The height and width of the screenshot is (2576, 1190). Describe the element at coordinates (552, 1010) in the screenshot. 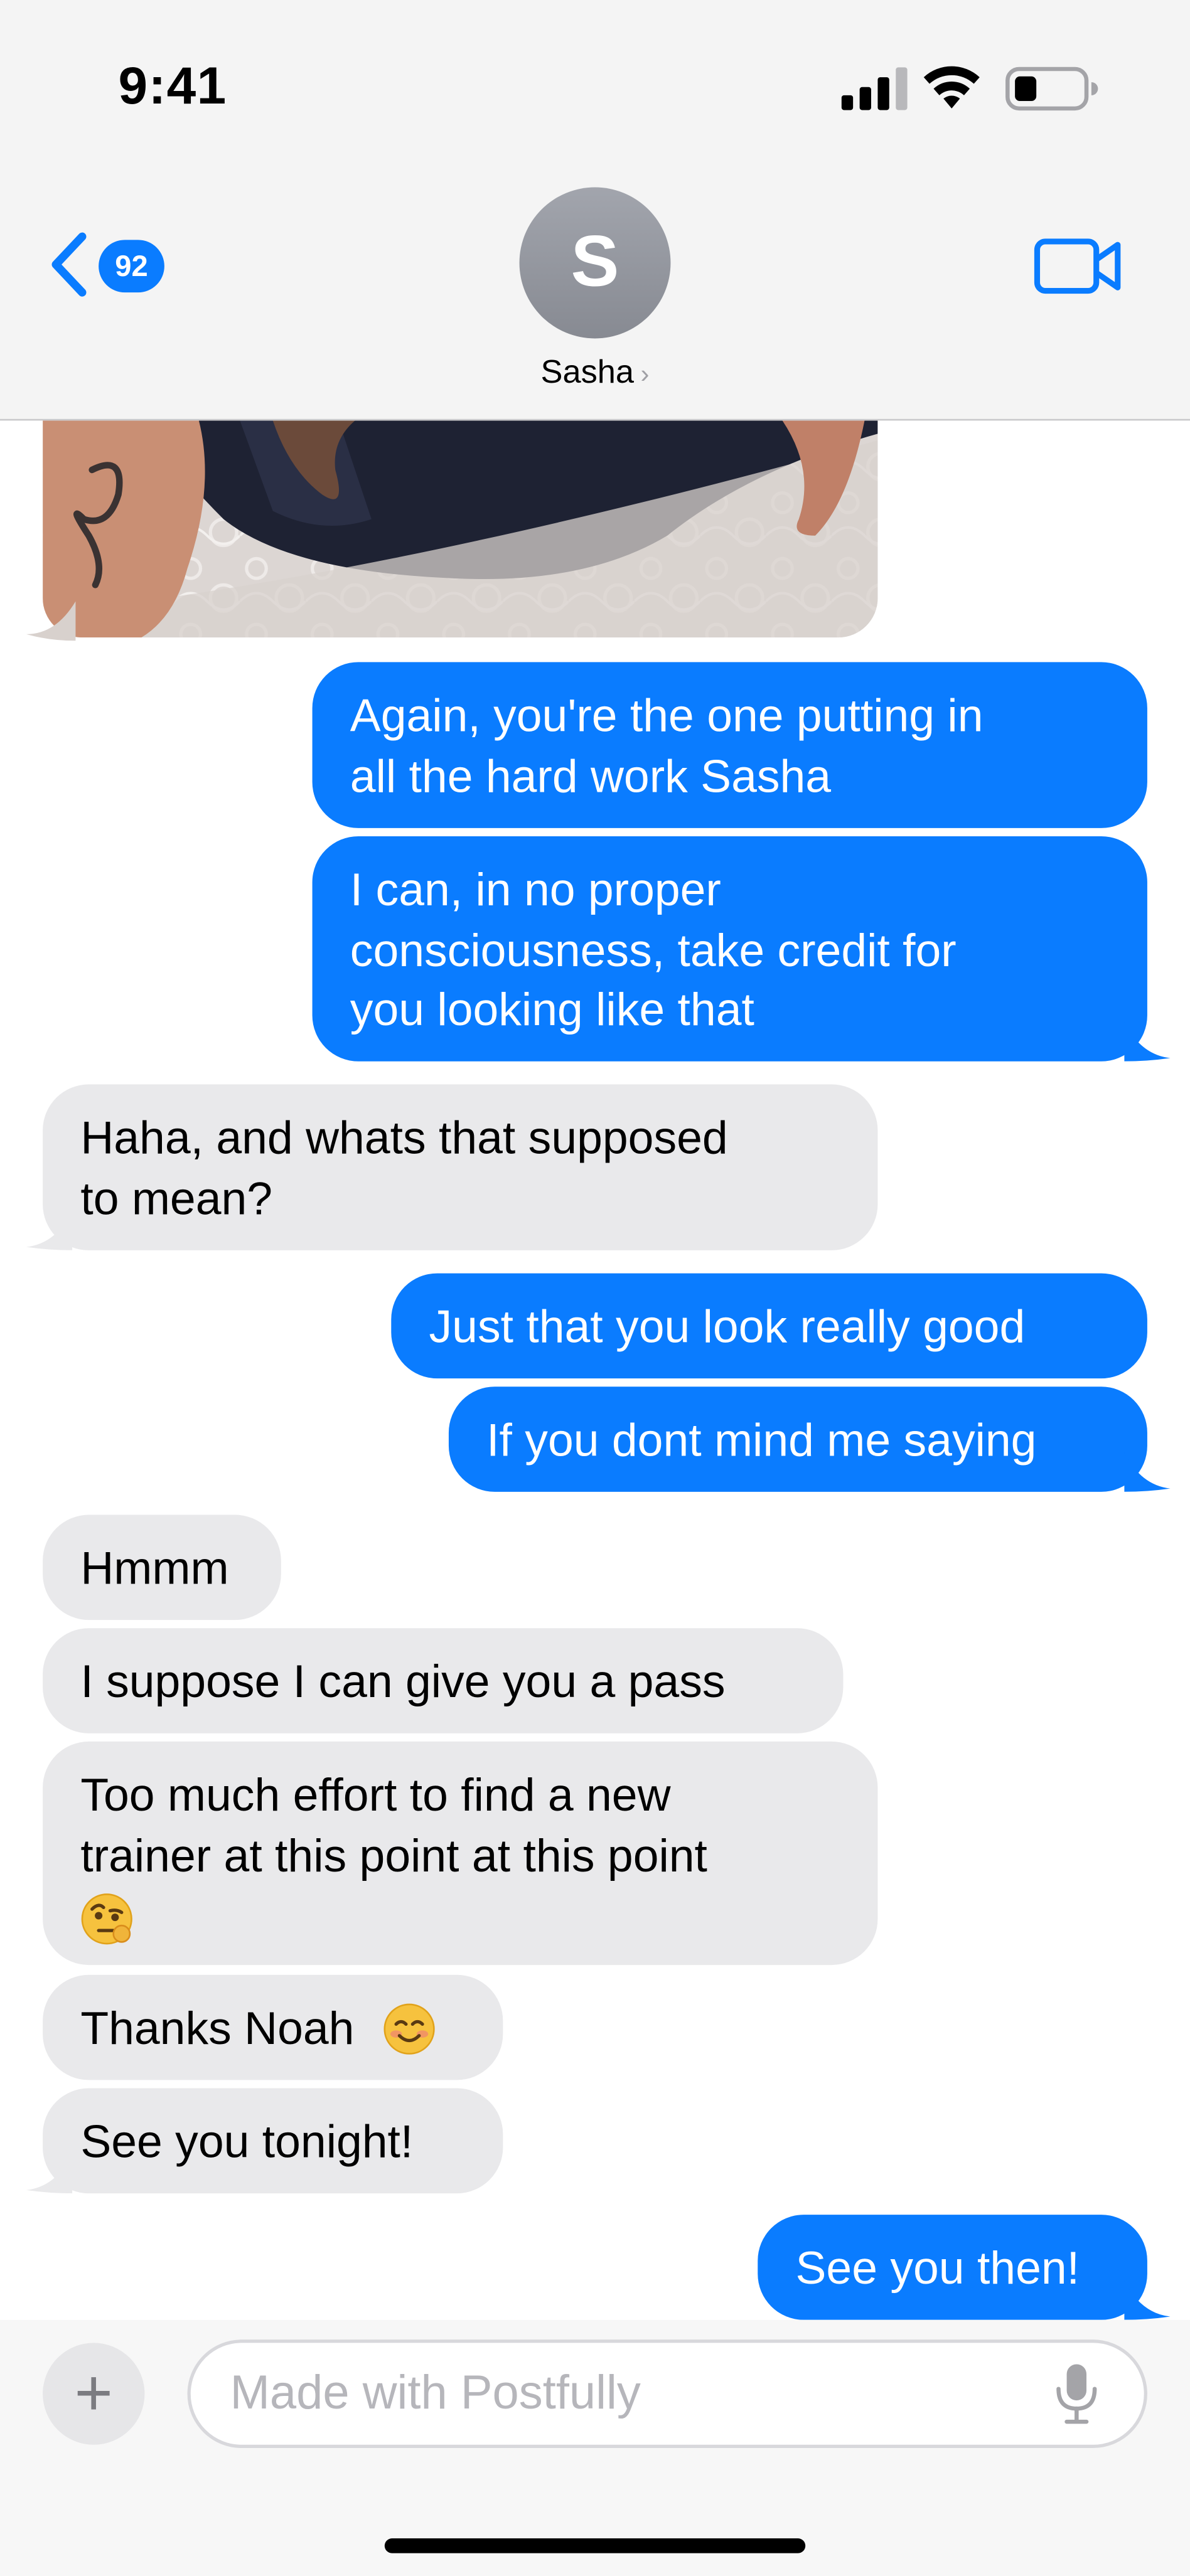

I see `message-line: you looking like that` at that location.